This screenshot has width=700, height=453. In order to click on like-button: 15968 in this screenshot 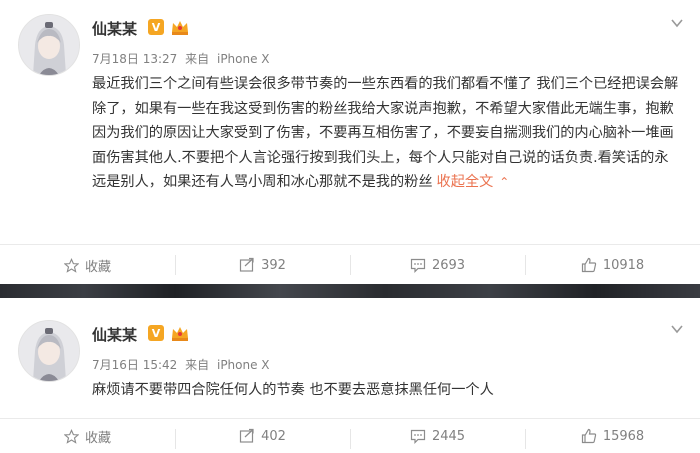, I will do `click(612, 436)`.